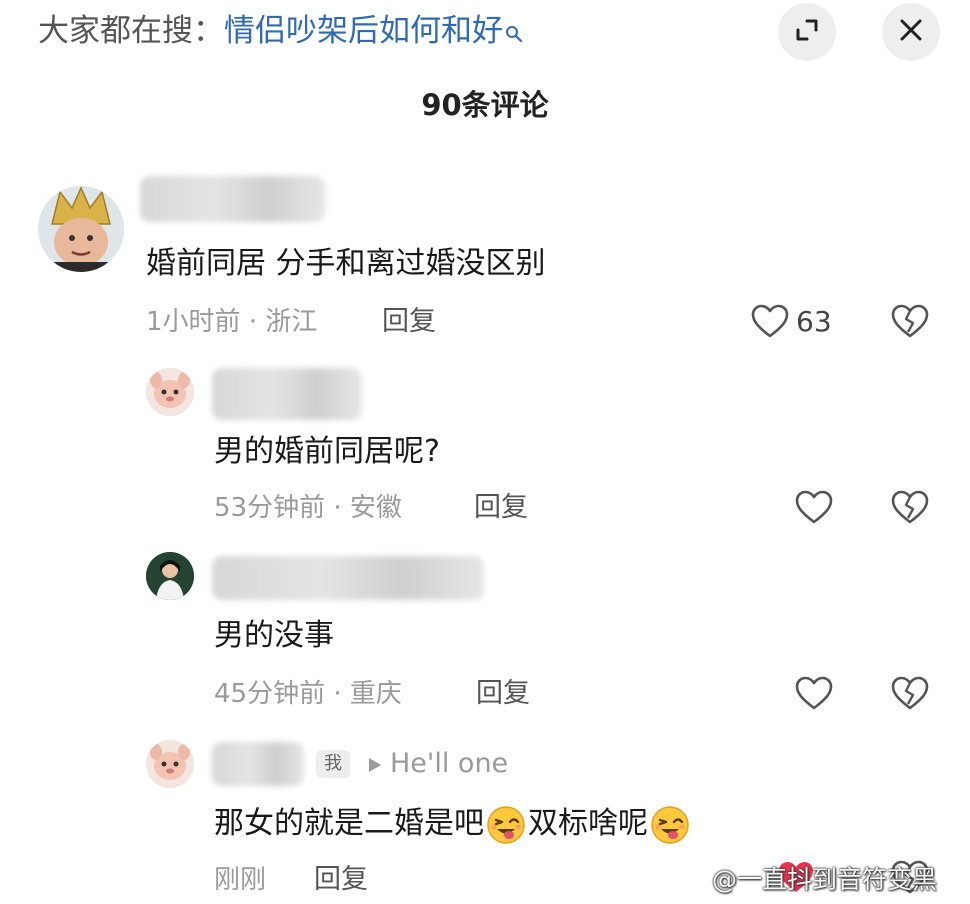 Image resolution: width=970 pixels, height=904 pixels. Describe the element at coordinates (333, 764) in the screenshot. I see `author-tag: 我` at that location.